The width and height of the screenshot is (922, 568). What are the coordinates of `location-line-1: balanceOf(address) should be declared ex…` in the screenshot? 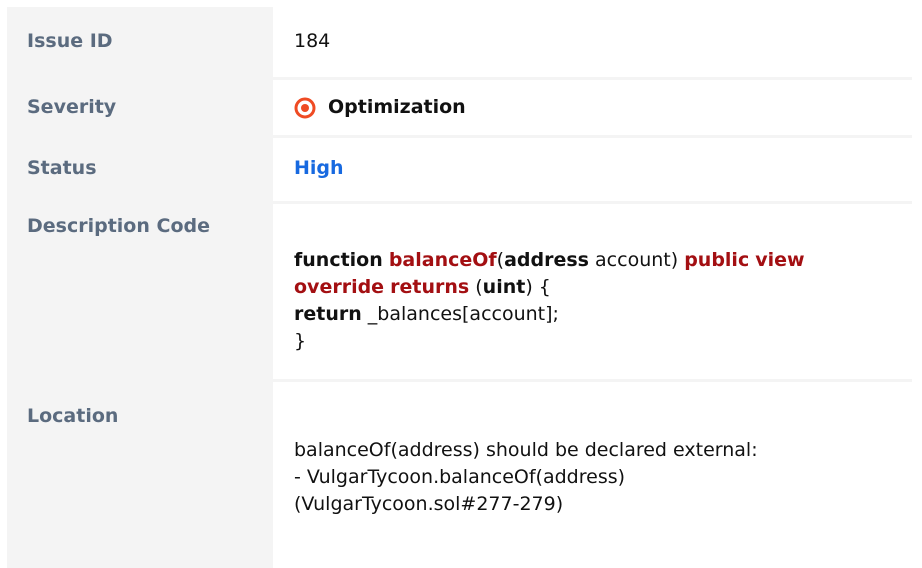 It's located at (526, 450).